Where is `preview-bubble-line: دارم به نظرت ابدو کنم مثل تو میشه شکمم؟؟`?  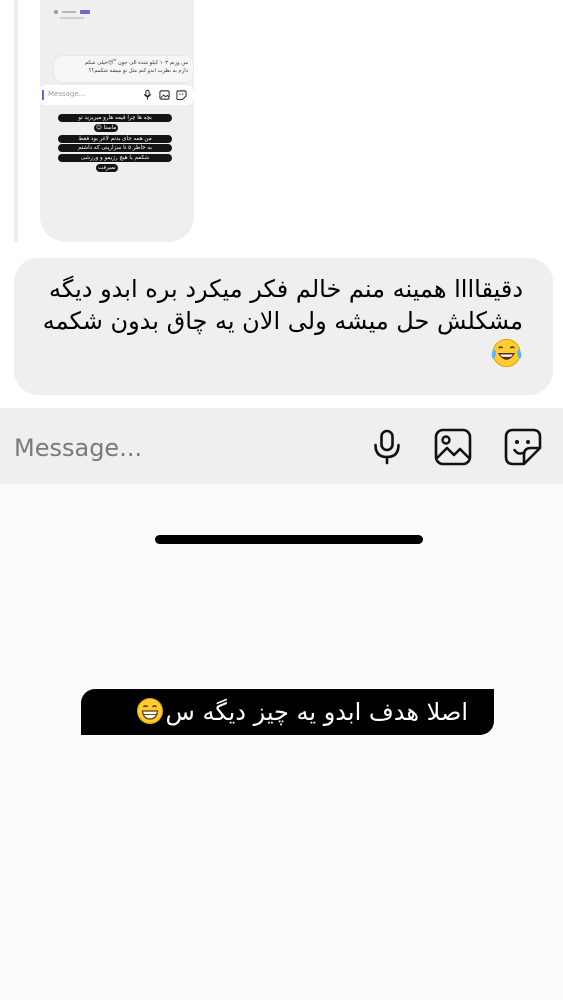 preview-bubble-line: دارم به نظرت ابدو کنم مثل تو میشه شکمم؟؟ is located at coordinates (138, 71).